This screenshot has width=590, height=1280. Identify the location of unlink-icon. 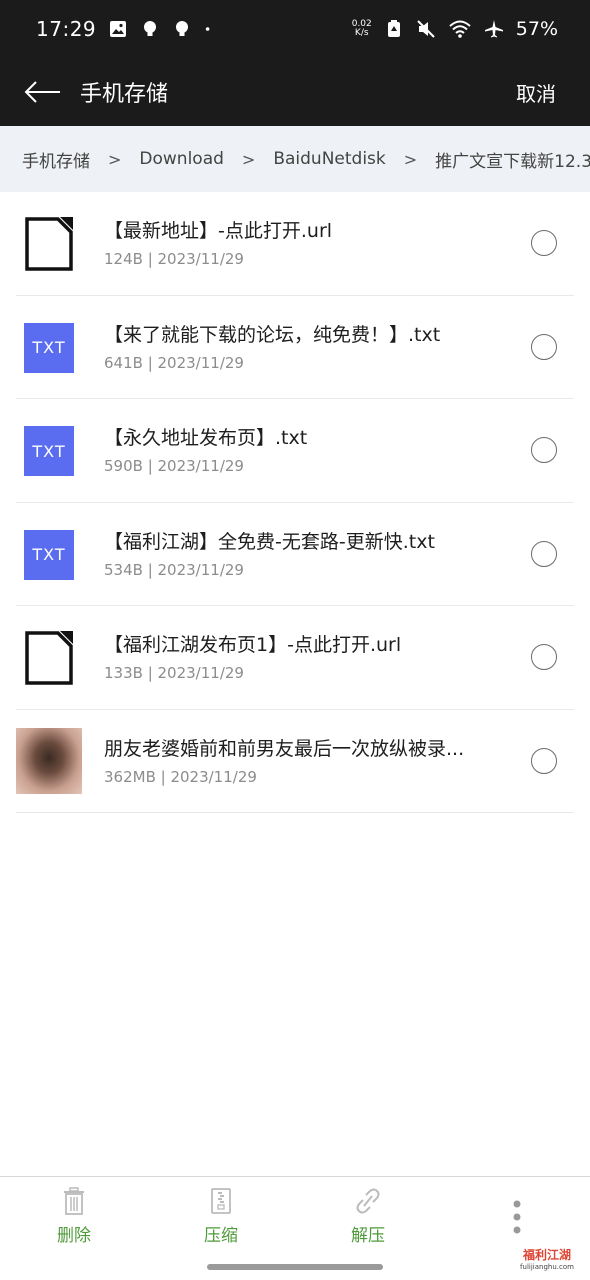
(368, 1201).